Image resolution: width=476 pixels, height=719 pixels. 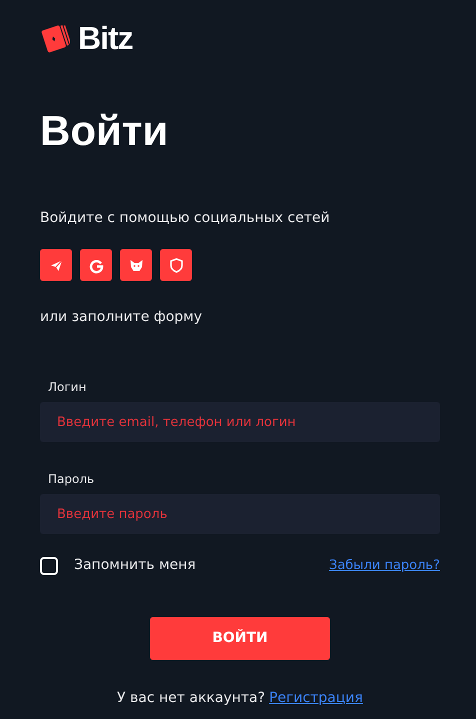 I want to click on card-logo-icon, so click(x=55, y=38).